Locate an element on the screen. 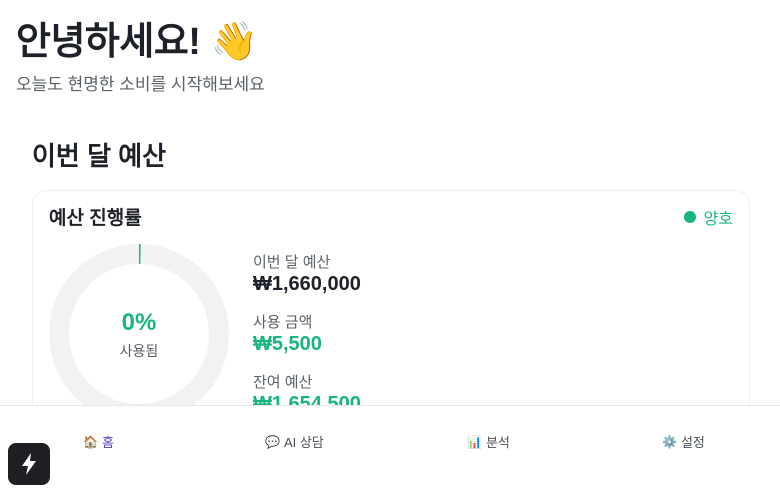  lightning-bolt-icon is located at coordinates (29, 464).